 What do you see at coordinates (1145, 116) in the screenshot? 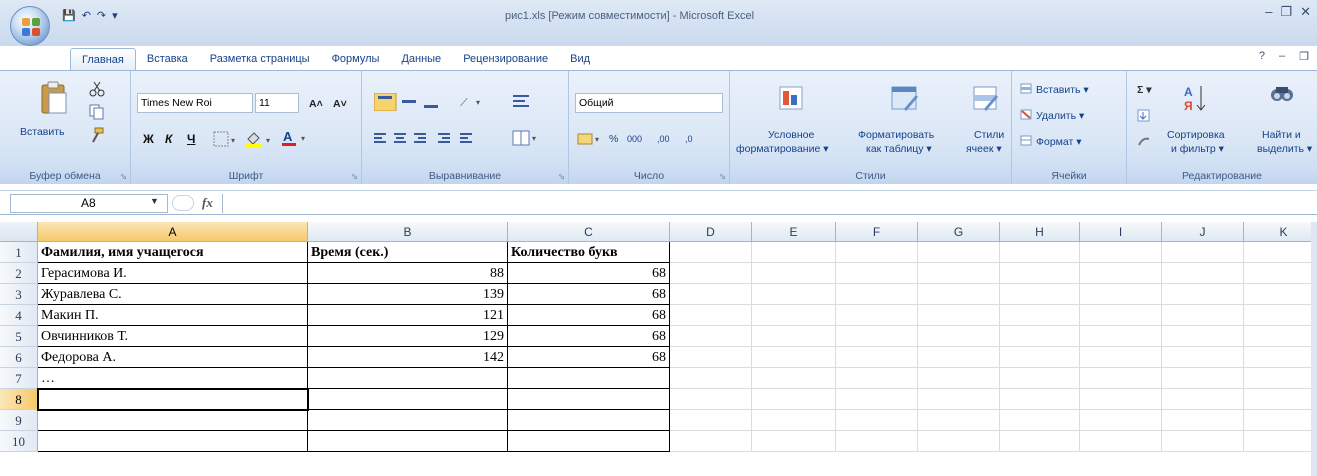
I see `fill-icon` at bounding box center [1145, 116].